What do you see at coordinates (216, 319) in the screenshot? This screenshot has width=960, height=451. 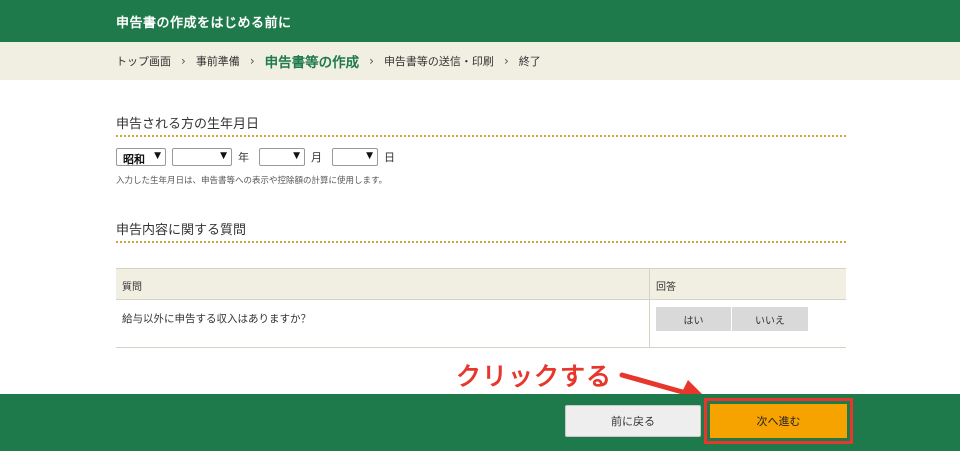 I see `question-text: 給与以外に申告する収入はありますか？` at bounding box center [216, 319].